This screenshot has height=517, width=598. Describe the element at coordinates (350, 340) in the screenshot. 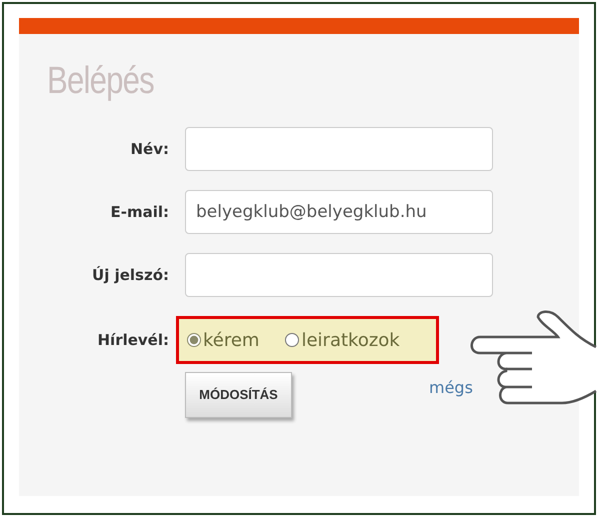

I see `radio-label: leiratkozok` at that location.